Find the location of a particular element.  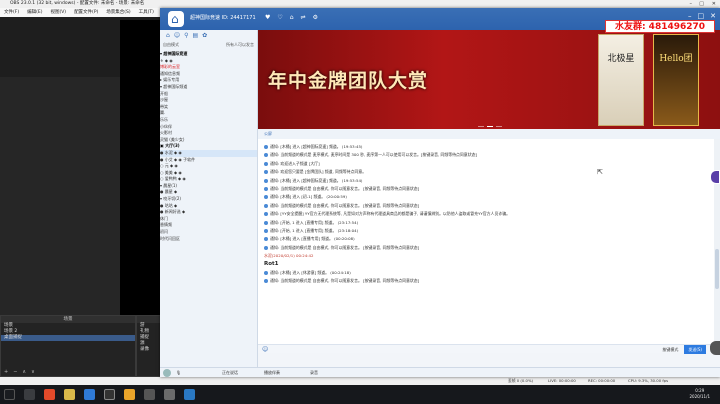

menu-profile: 配置文件(P) is located at coordinates (86, 12).